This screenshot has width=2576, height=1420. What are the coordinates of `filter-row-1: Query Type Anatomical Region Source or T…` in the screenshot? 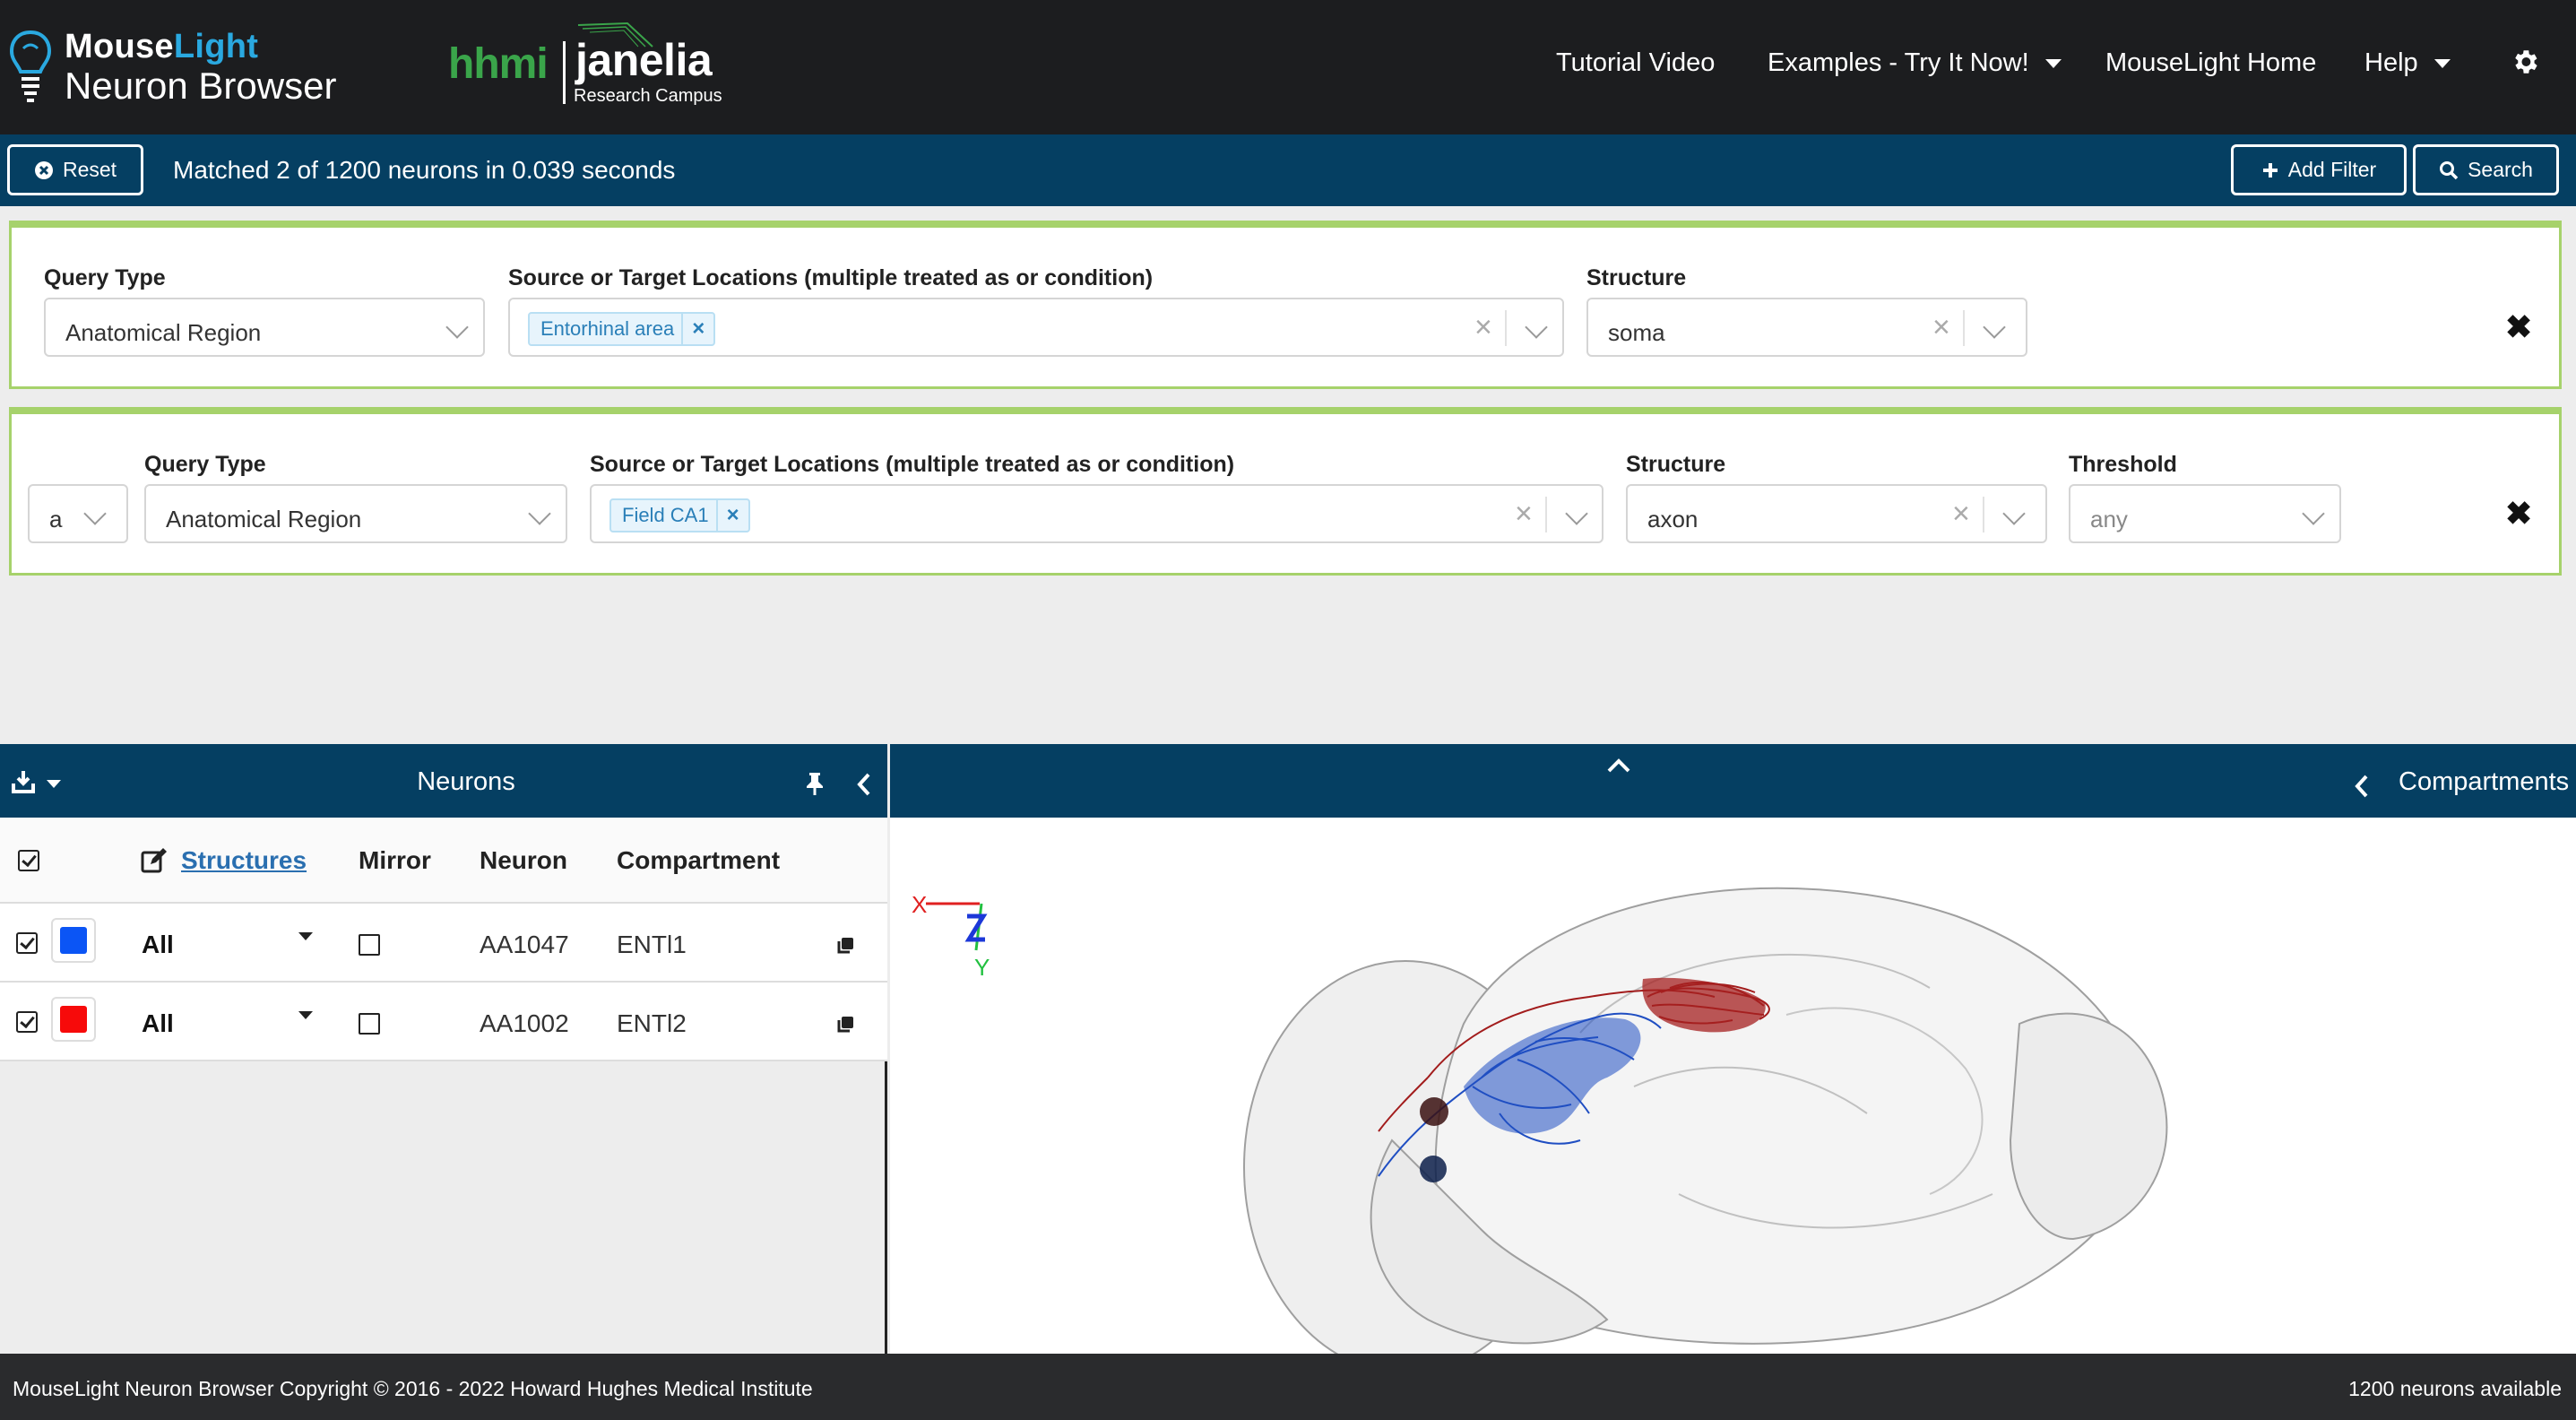 It's located at (1285, 305).